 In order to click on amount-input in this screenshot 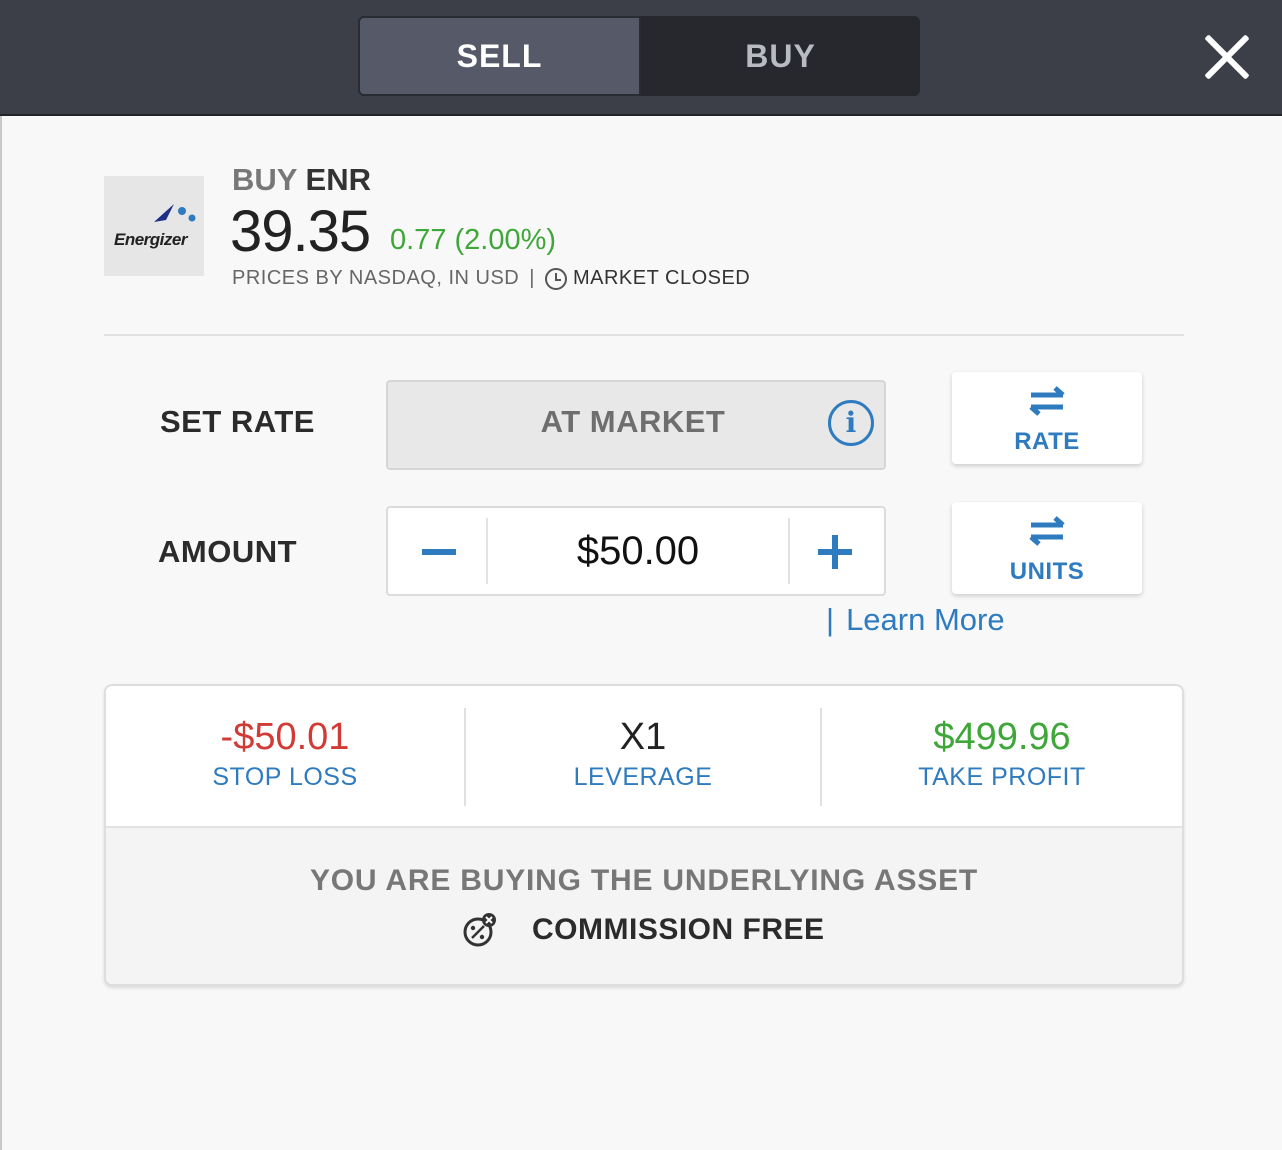, I will do `click(638, 551)`.